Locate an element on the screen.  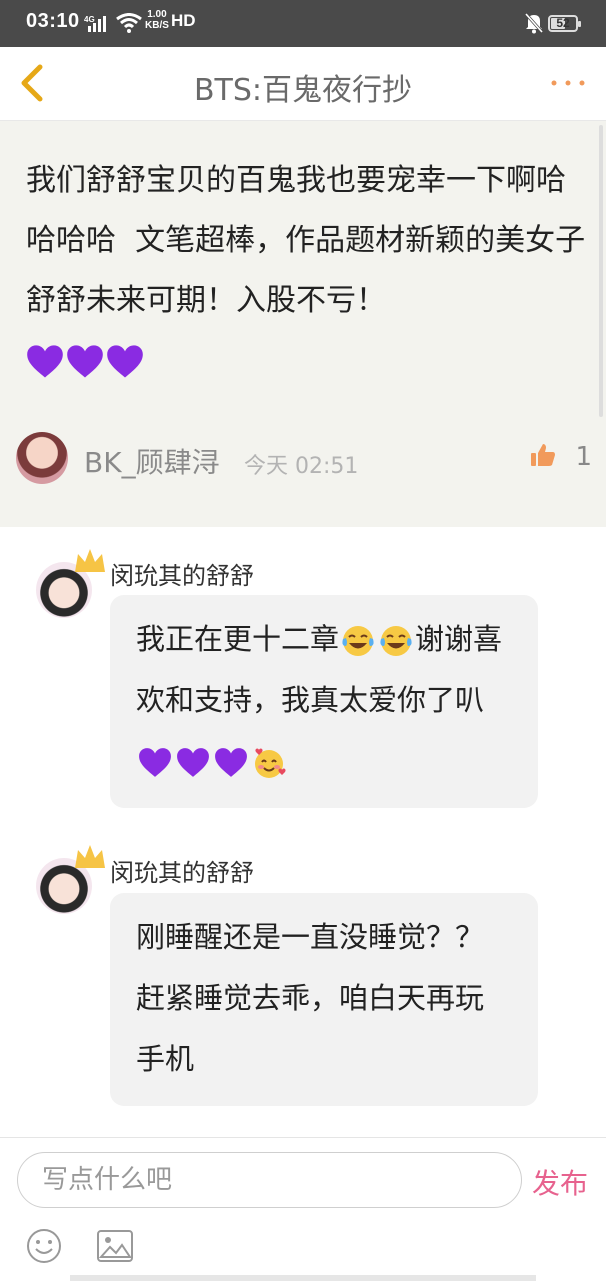
comment-input-bar: 写点什么吧 发布 is located at coordinates (303, 1209).